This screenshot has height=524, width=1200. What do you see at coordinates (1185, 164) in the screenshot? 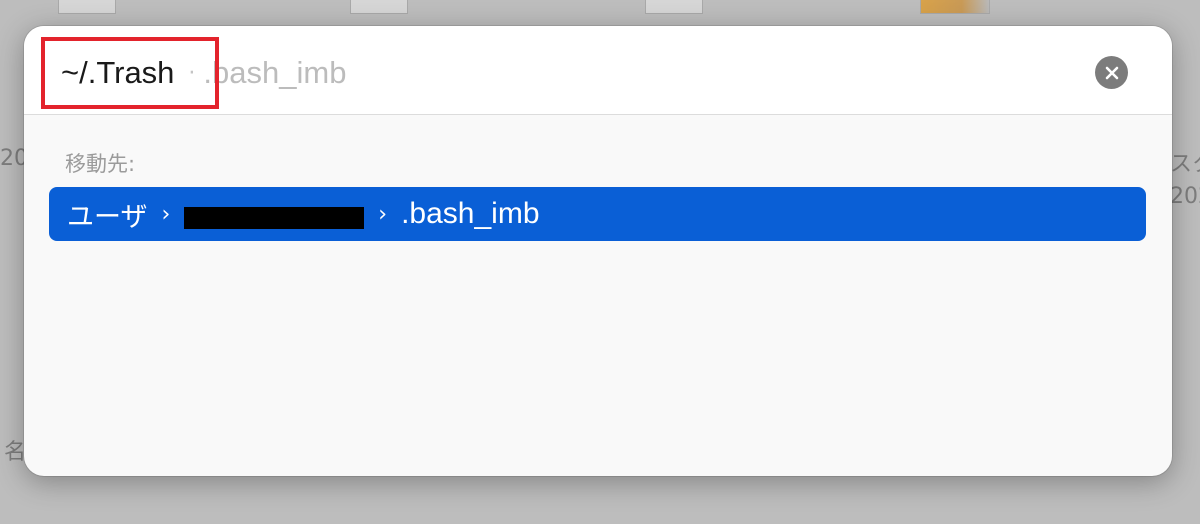
I see `background-file-name: スク` at bounding box center [1185, 164].